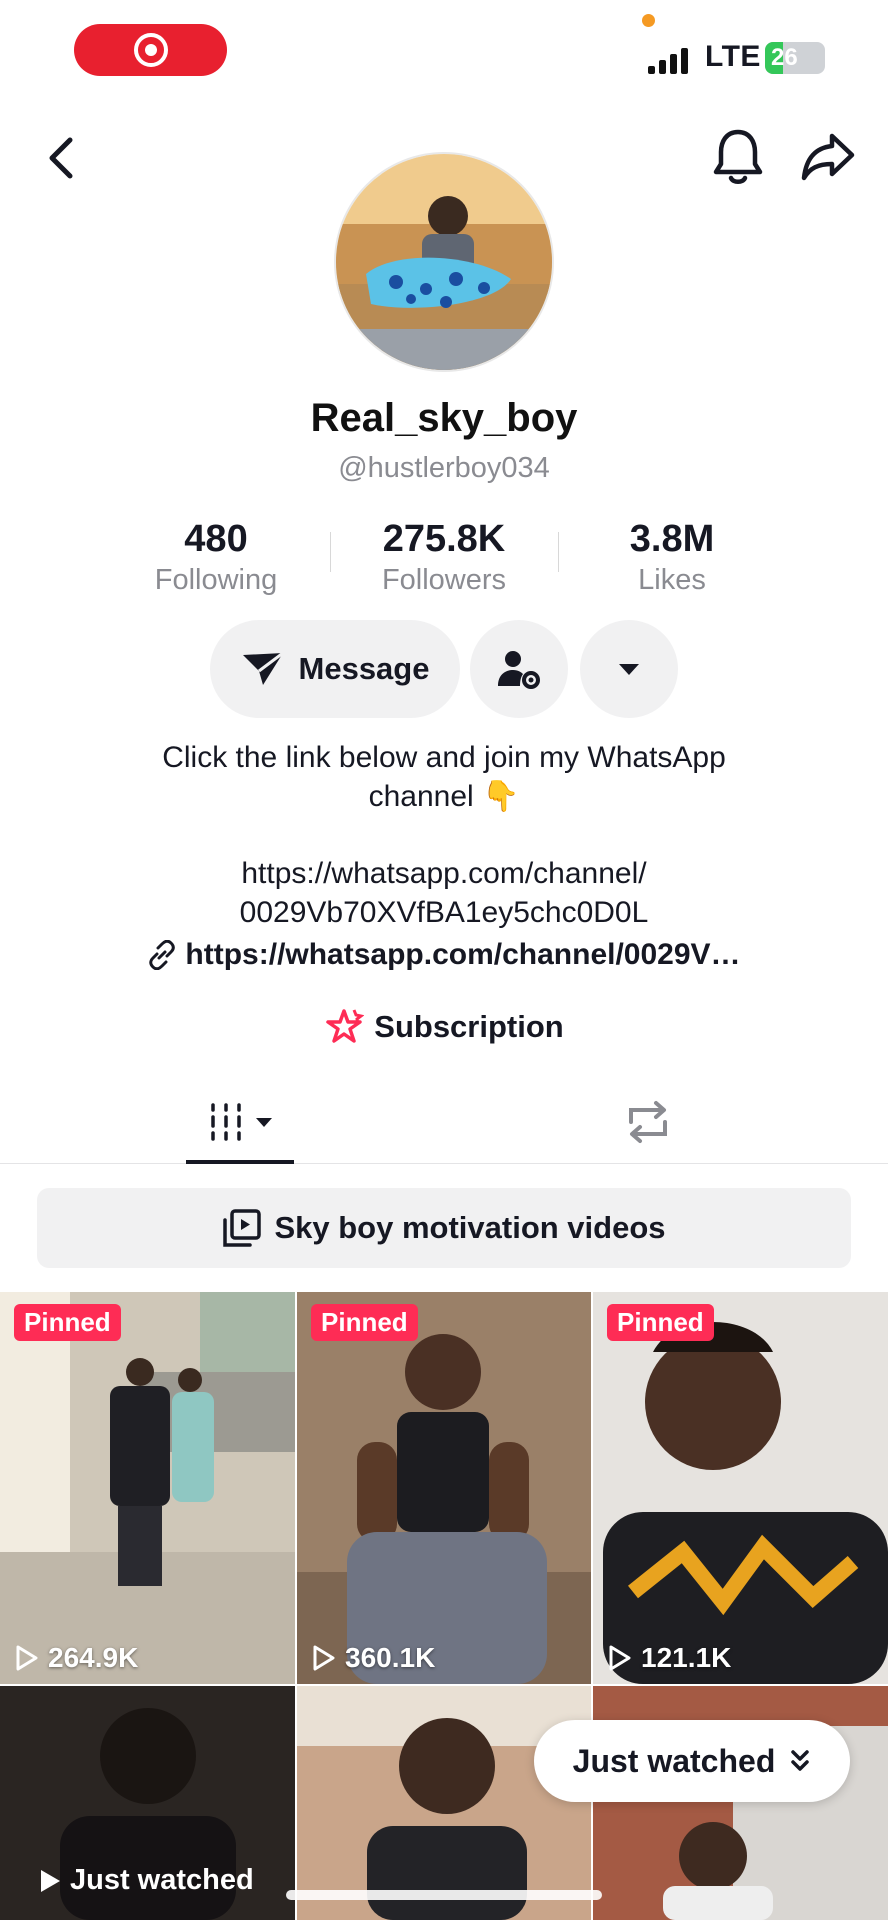 The width and height of the screenshot is (888, 1920). Describe the element at coordinates (444, 262) in the screenshot. I see `avatar` at that location.